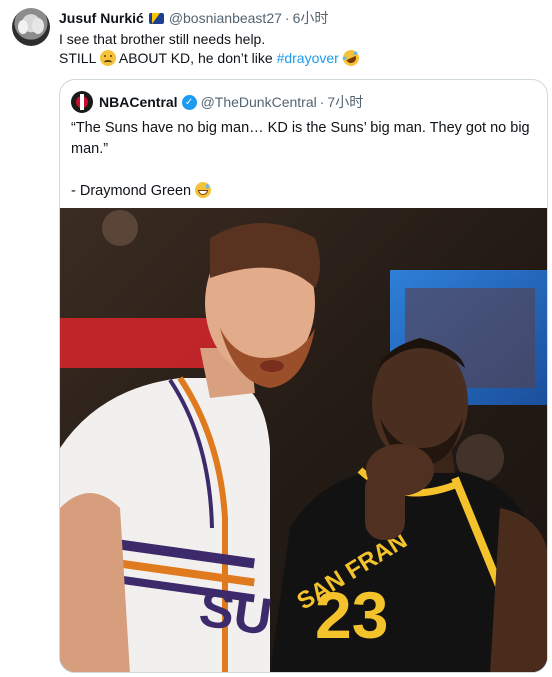  What do you see at coordinates (345, 102) in the screenshot?
I see `quoted-time: 7小时` at bounding box center [345, 102].